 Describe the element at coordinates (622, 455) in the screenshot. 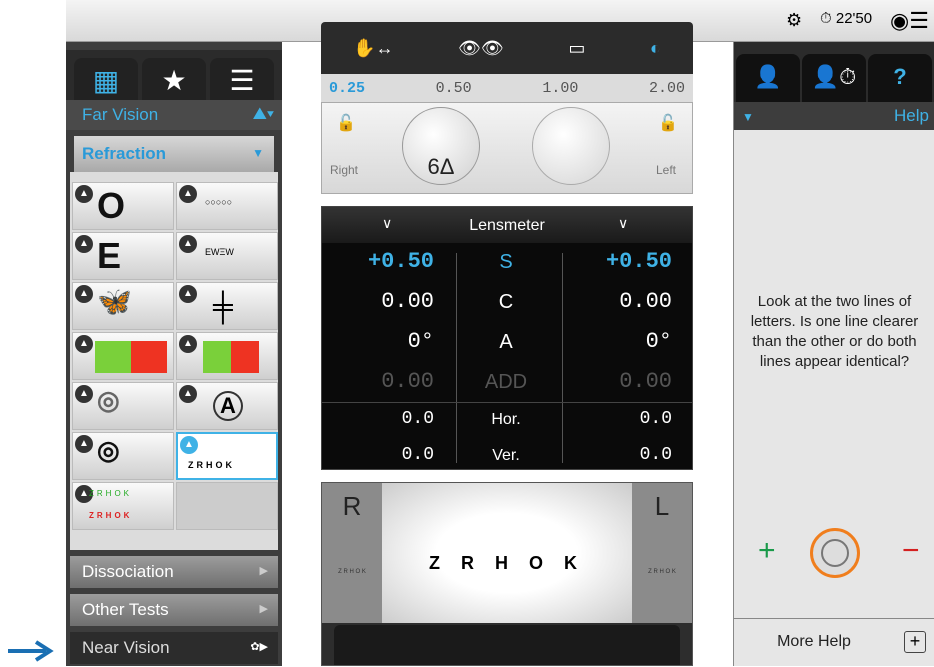

I see `ver-left: 0.0` at that location.